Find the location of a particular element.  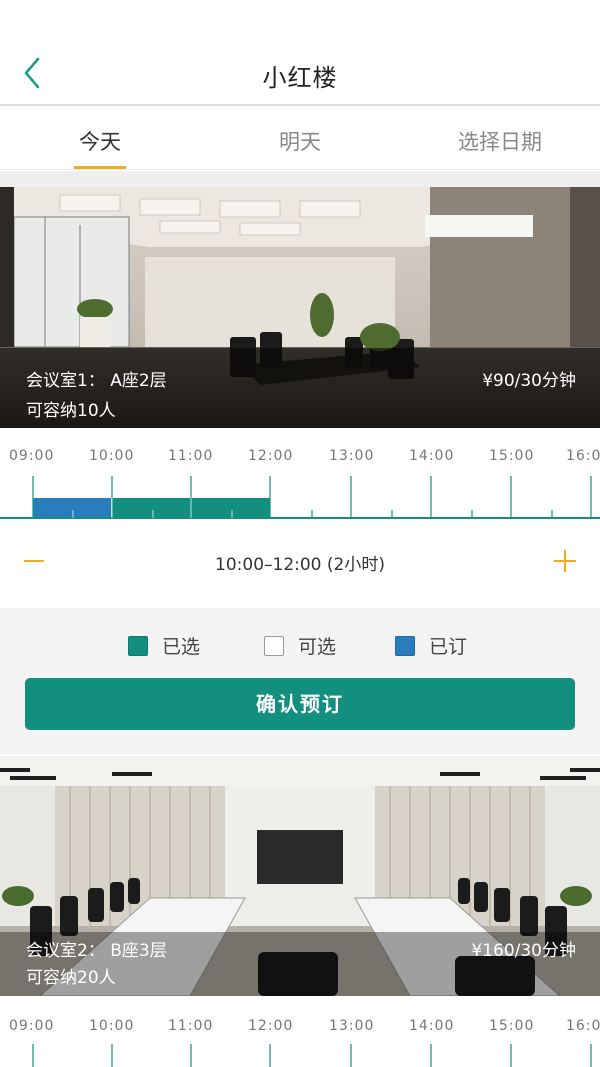

tab-today: 今天 is located at coordinates (100, 137).